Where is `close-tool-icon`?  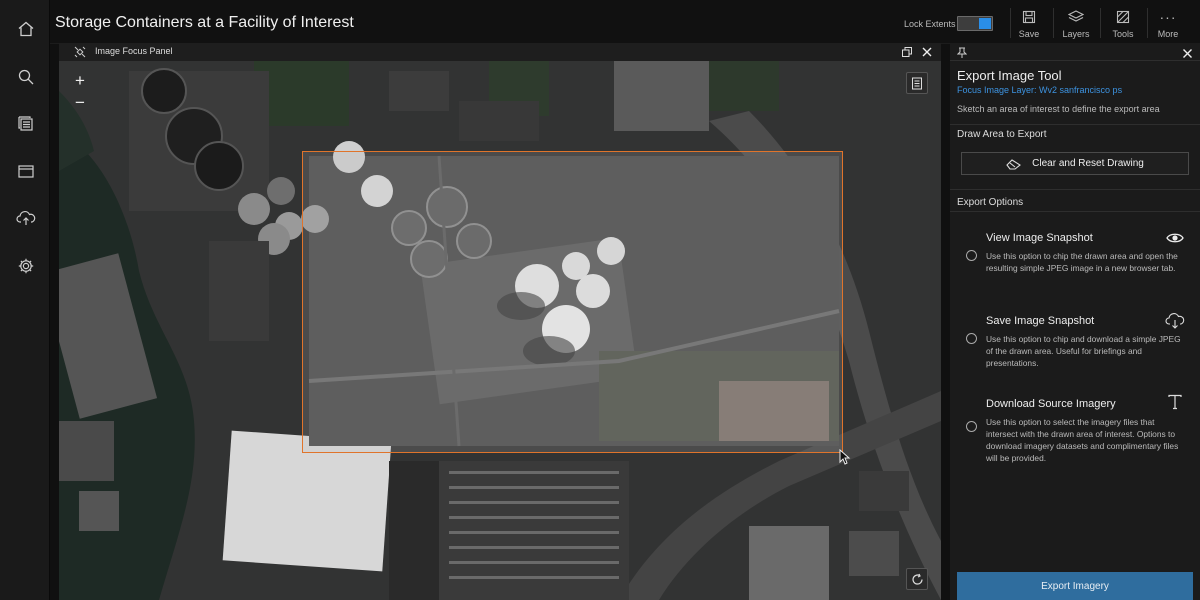 close-tool-icon is located at coordinates (1187, 55).